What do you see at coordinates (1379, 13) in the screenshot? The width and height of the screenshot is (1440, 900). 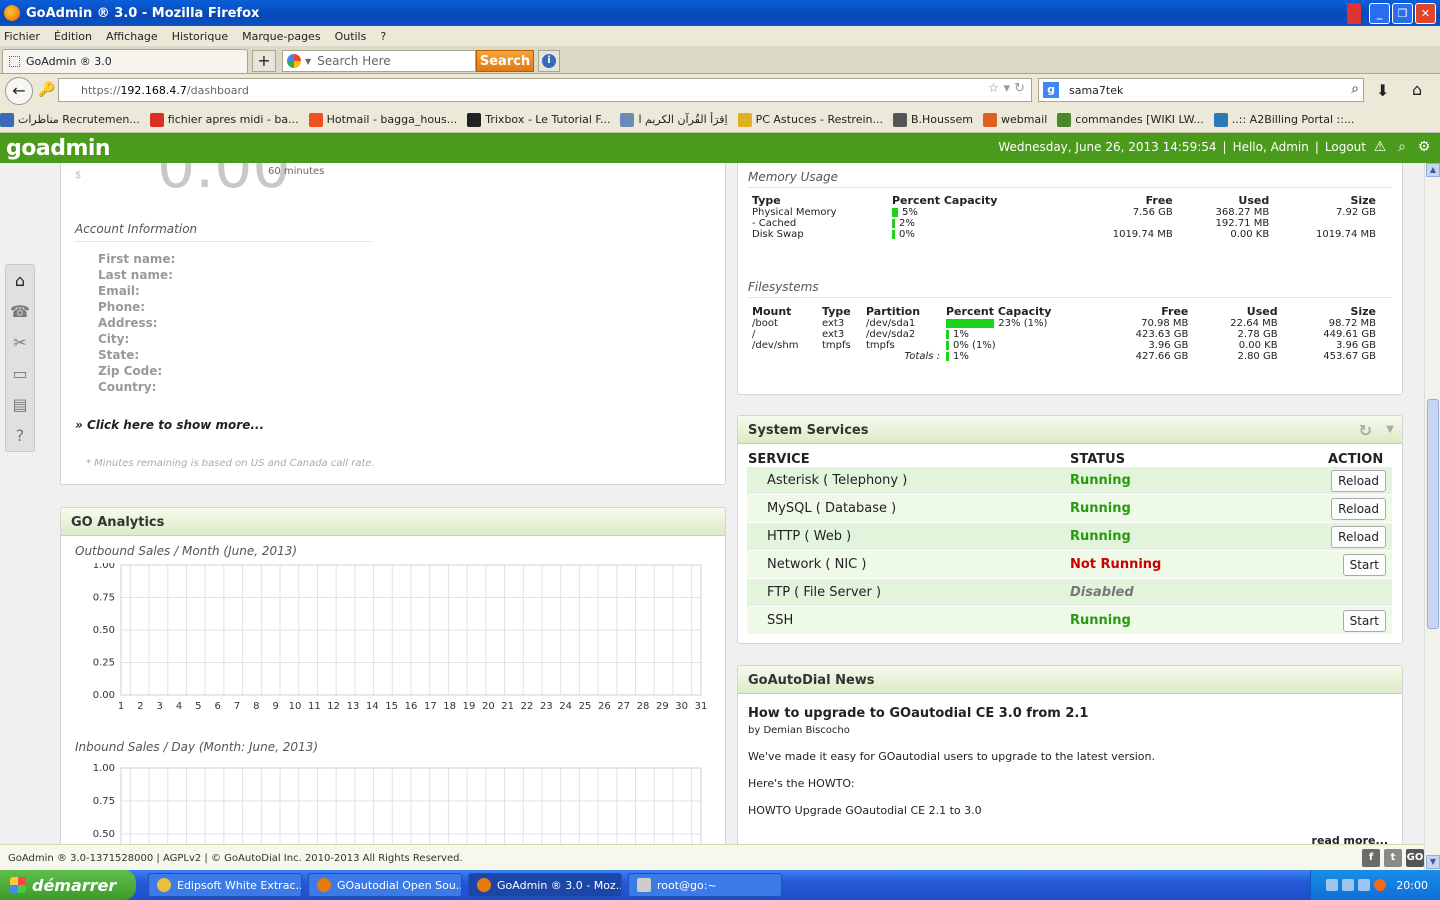 I see `minimize-button: _` at bounding box center [1379, 13].